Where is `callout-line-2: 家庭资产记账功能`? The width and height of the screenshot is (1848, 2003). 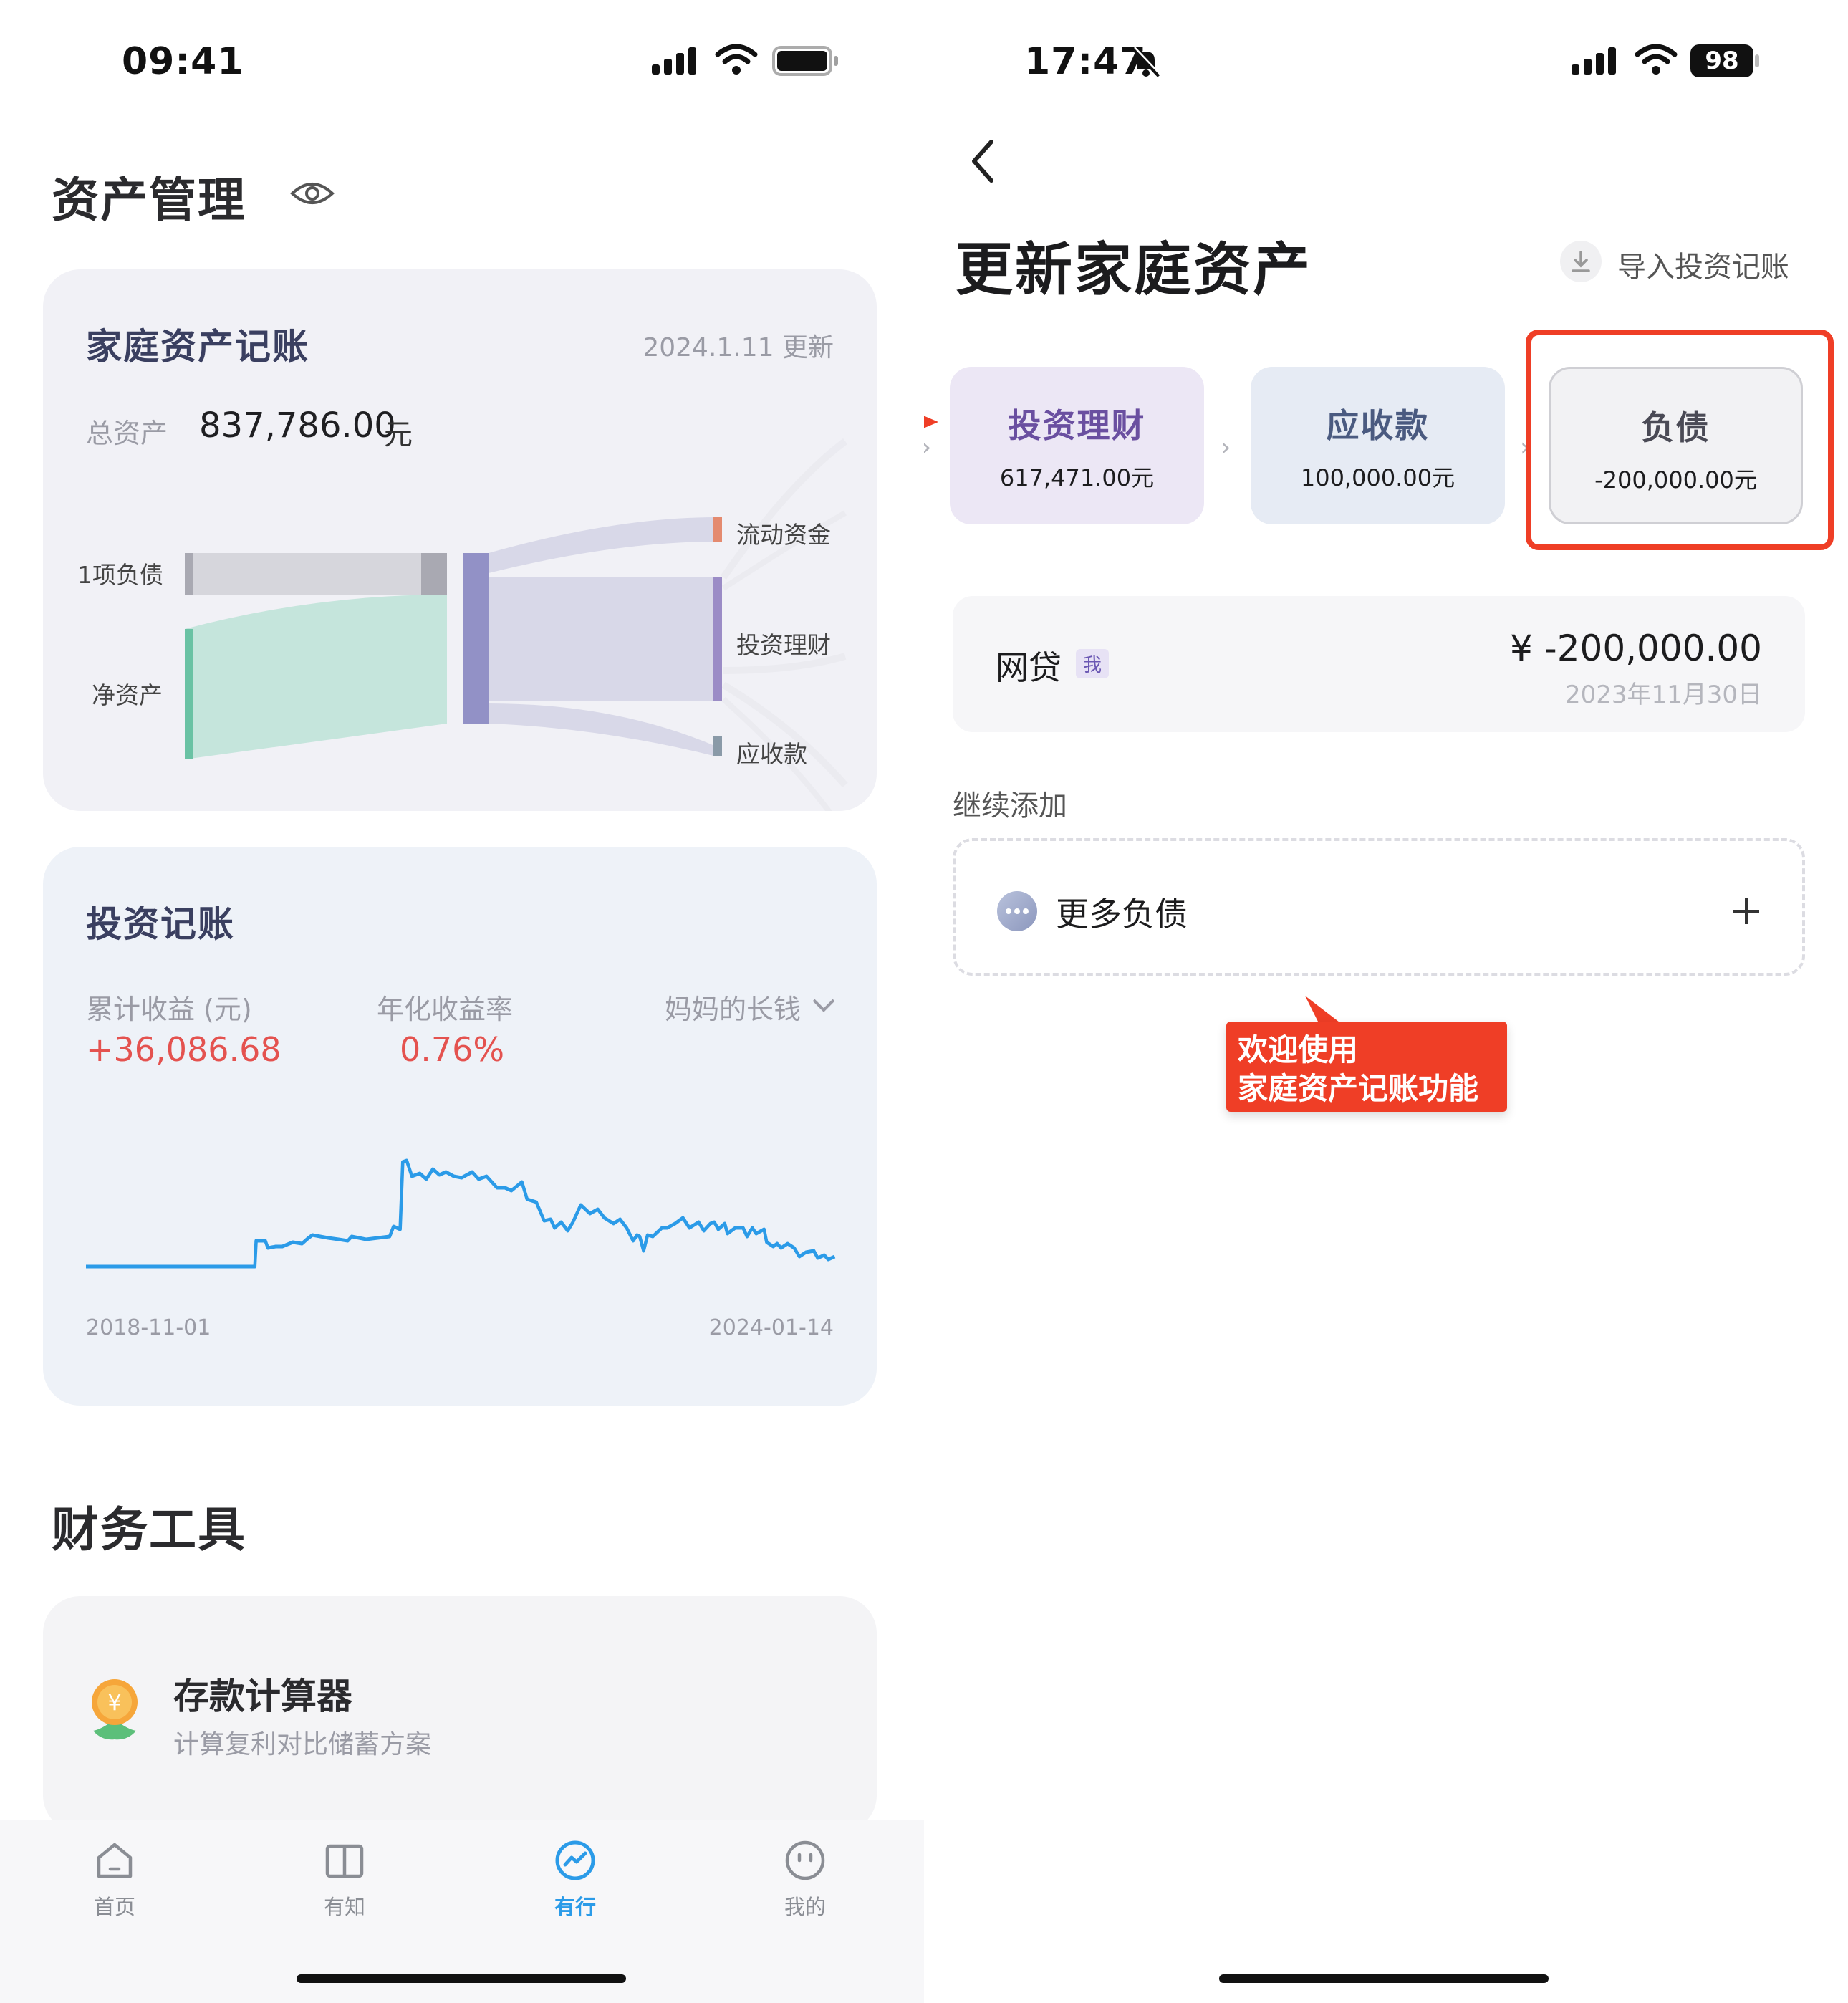
callout-line-2: 家庭资产记账功能 is located at coordinates (1358, 1088).